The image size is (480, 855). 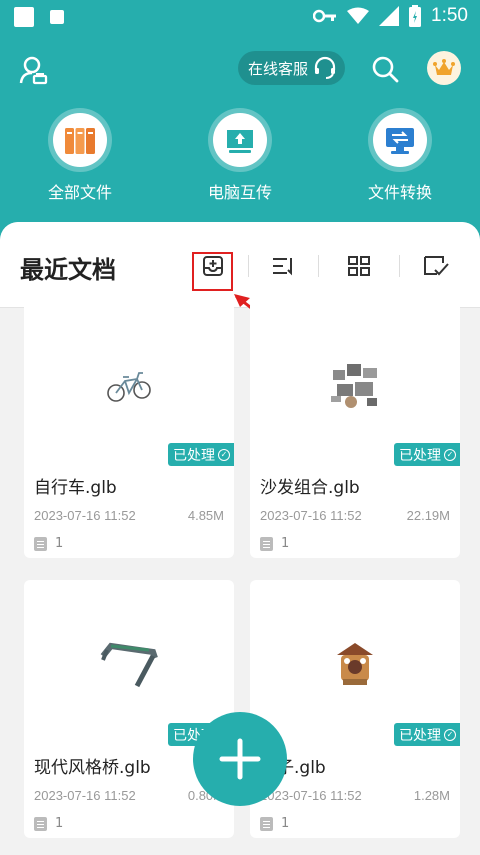 What do you see at coordinates (92, 768) in the screenshot?
I see `file-name: 现代风格桥.glb` at bounding box center [92, 768].